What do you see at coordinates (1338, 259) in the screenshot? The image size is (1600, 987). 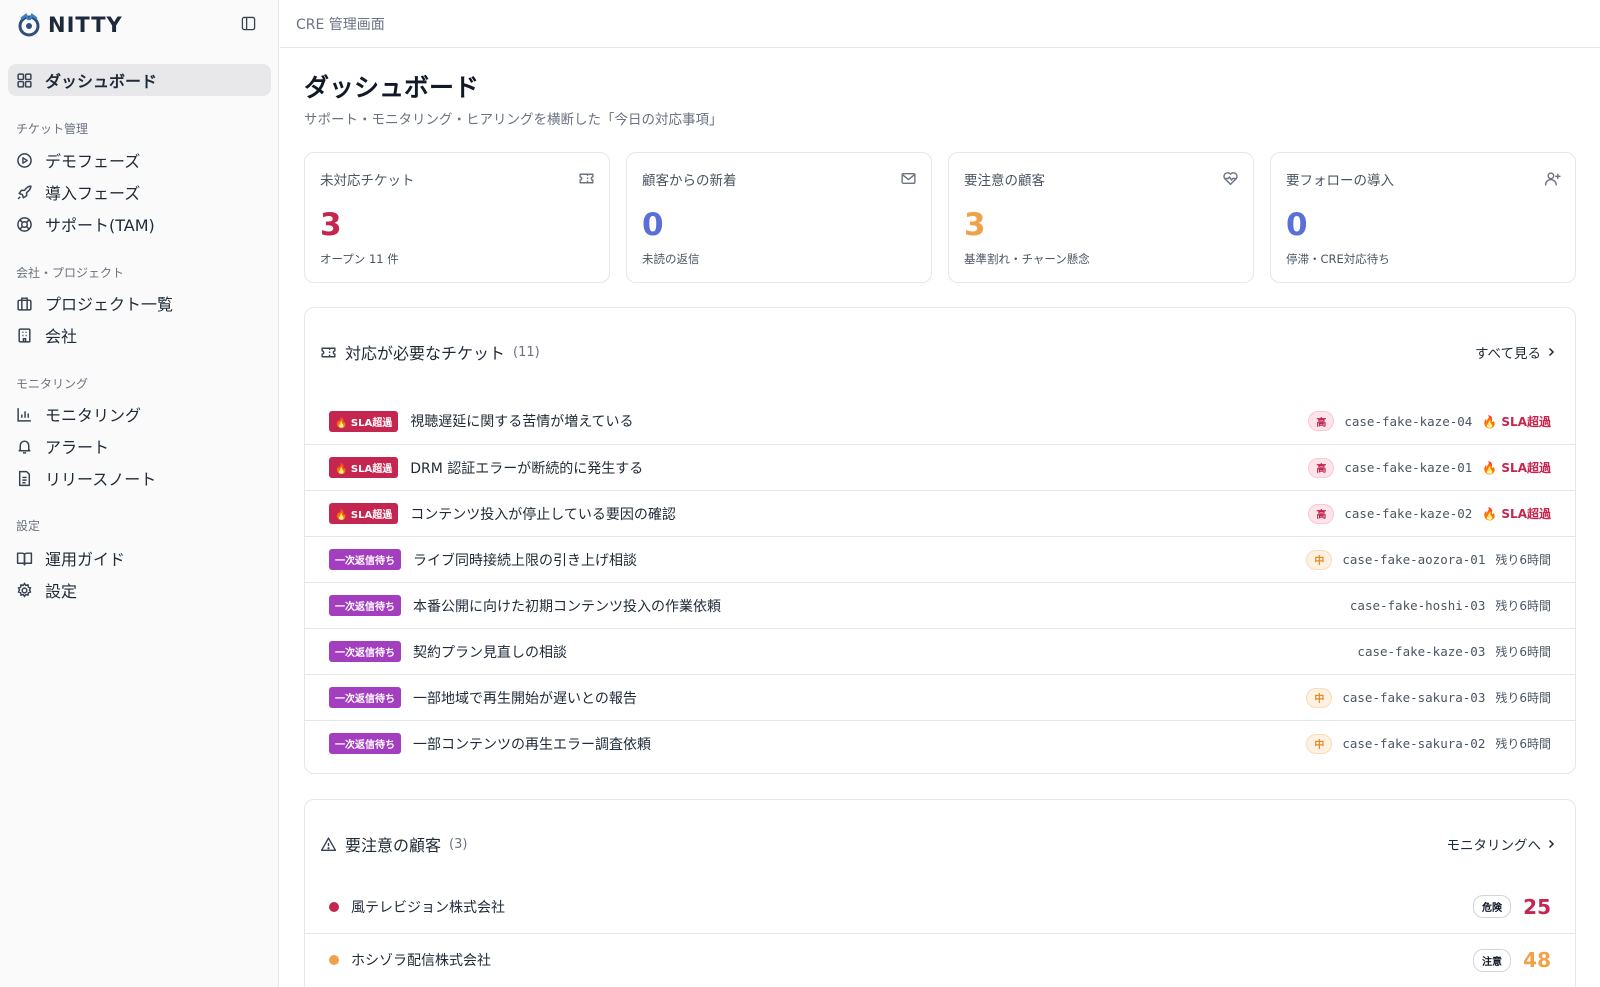 I see `stat-note: 停滞・CRE対応待ち` at bounding box center [1338, 259].